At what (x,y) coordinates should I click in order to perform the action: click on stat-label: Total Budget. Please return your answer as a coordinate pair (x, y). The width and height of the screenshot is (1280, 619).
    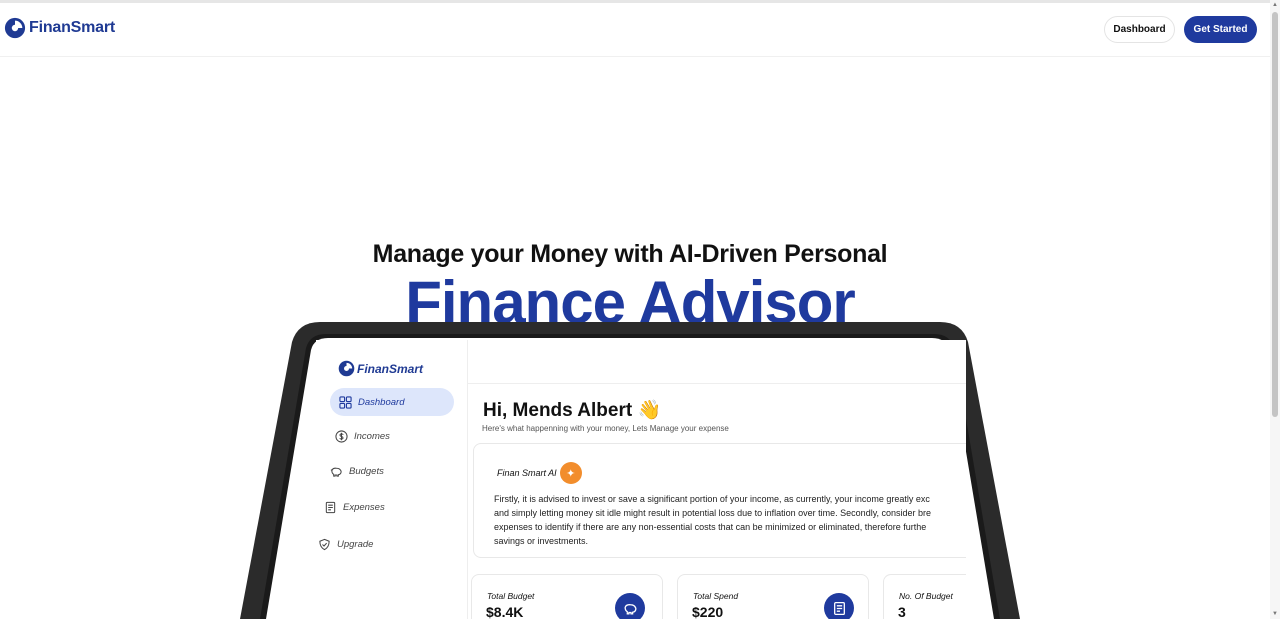
    Looking at the image, I should click on (511, 596).